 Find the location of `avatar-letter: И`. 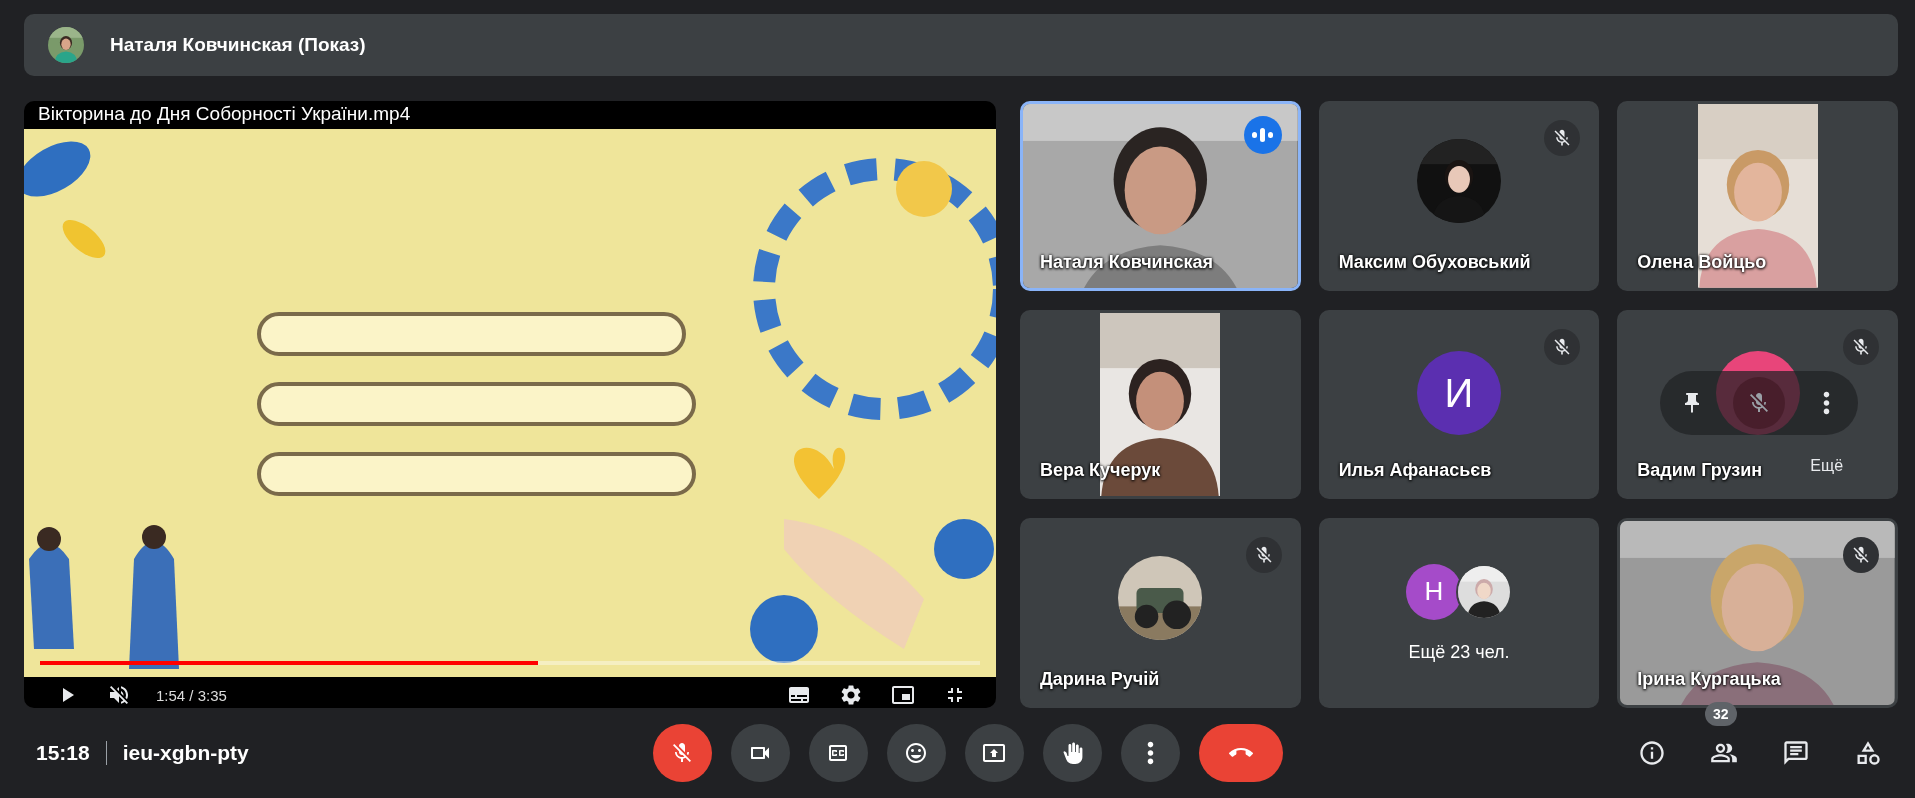

avatar-letter: И is located at coordinates (1459, 393).